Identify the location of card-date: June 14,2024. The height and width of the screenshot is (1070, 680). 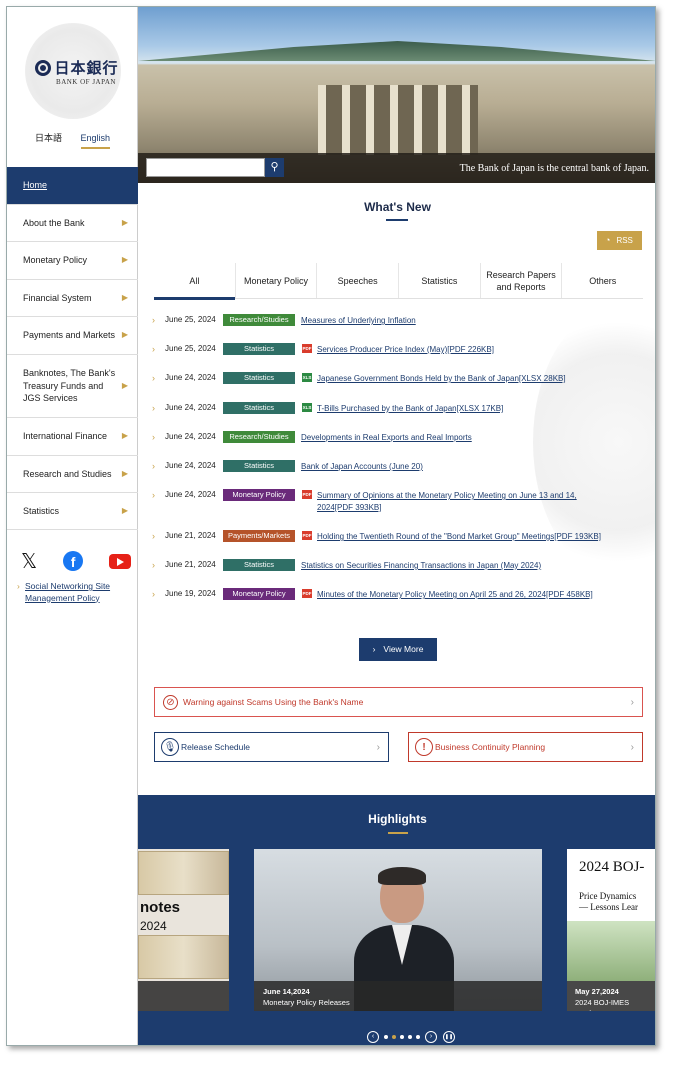
(286, 991).